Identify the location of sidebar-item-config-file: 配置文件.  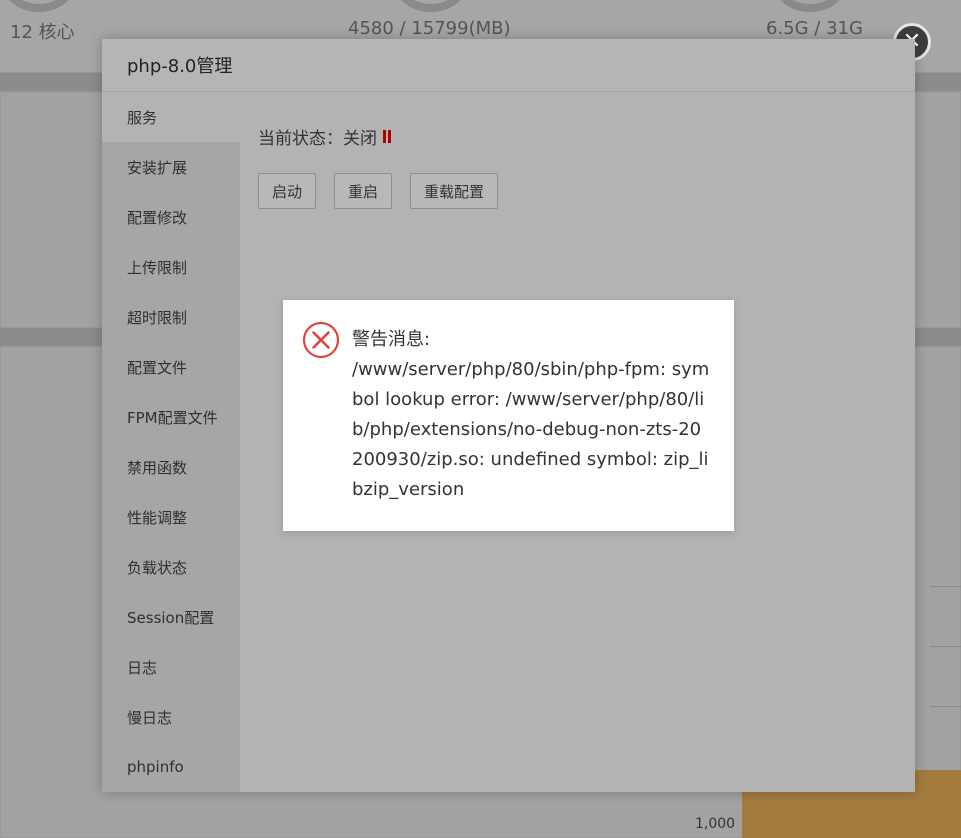
(171, 367).